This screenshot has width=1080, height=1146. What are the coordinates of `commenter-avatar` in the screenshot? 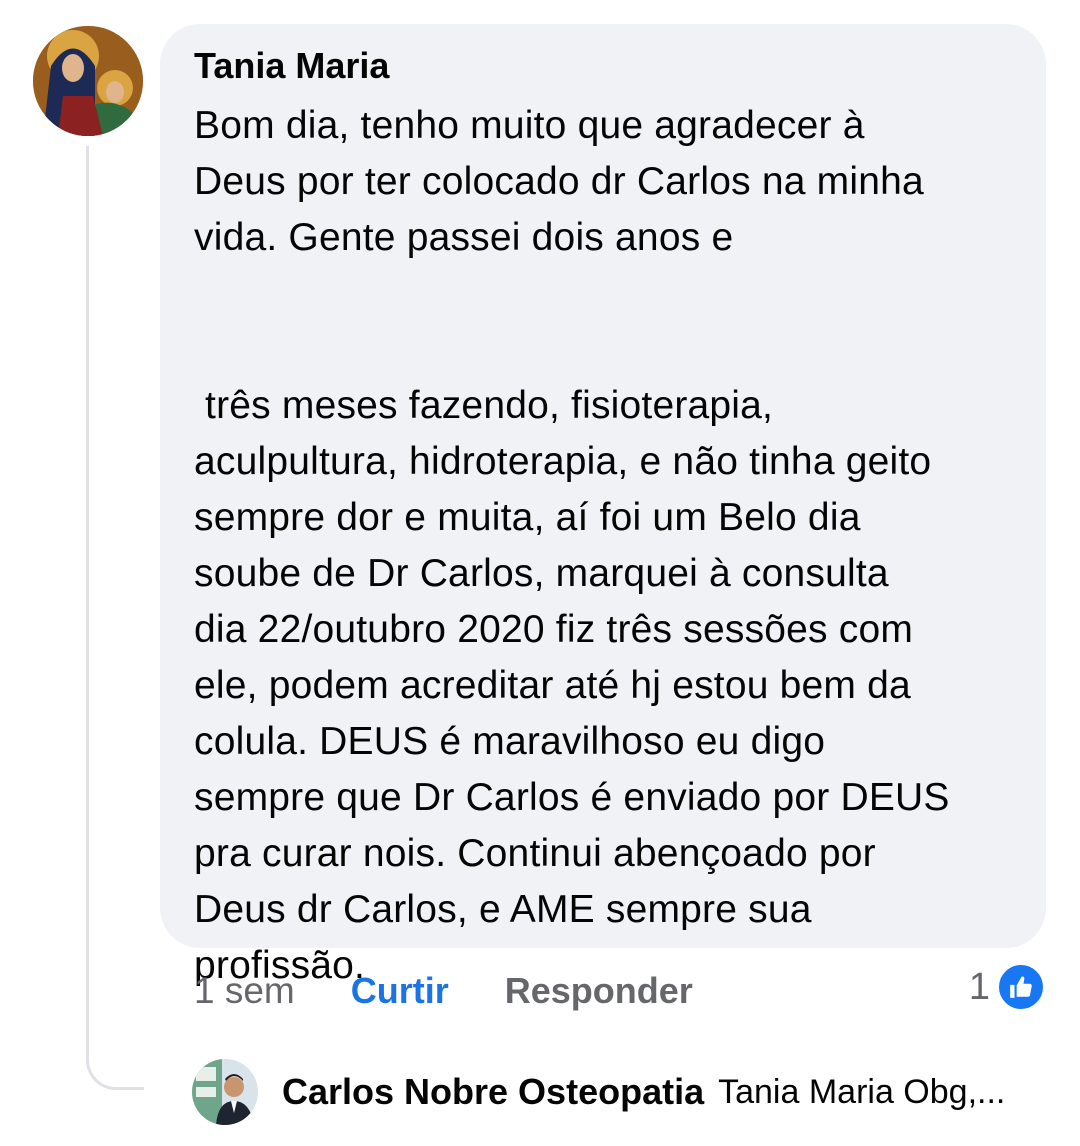 It's located at (88, 81).